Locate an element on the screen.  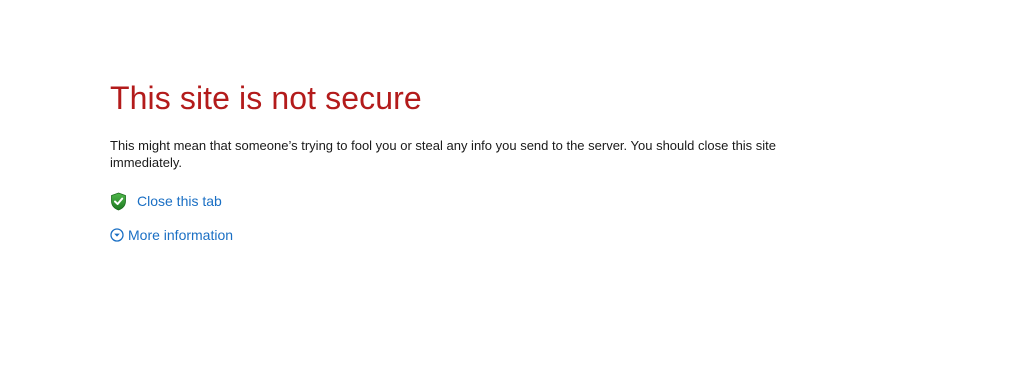
close-tab-link: Close this tab is located at coordinates (179, 201).